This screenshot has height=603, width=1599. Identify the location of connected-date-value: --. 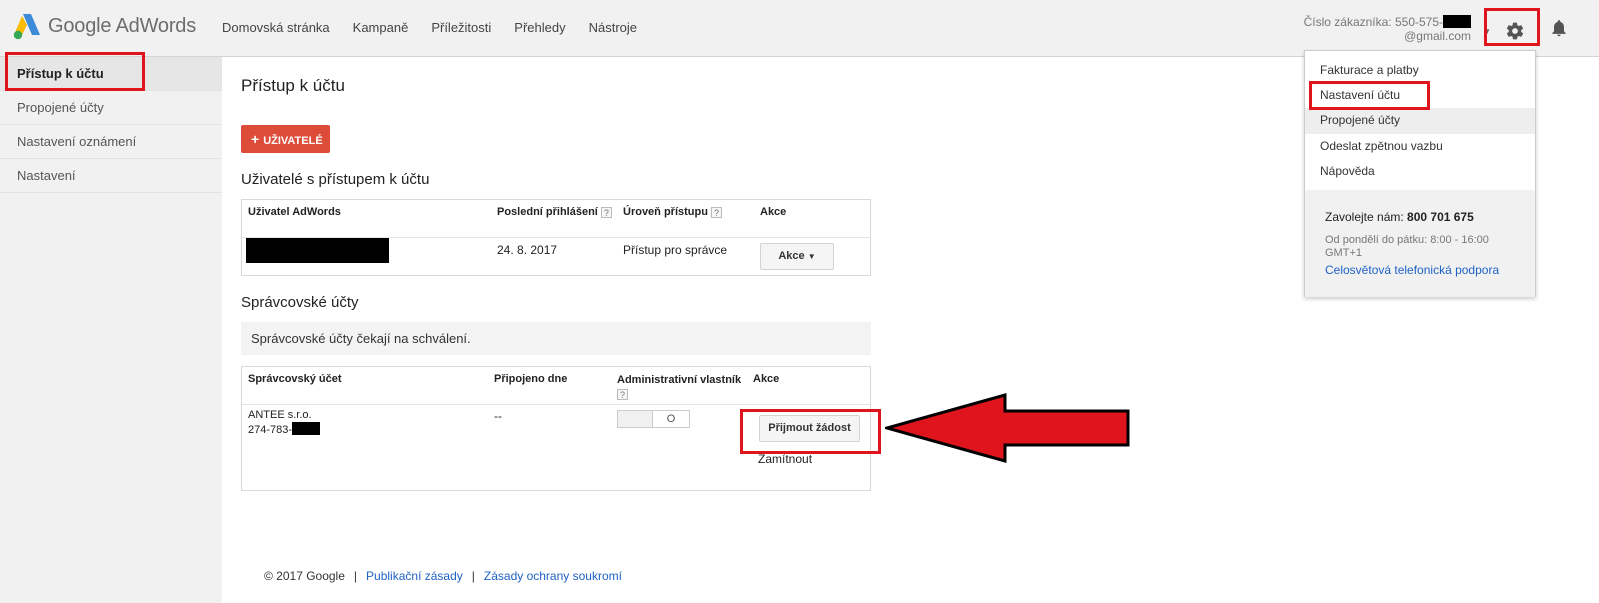
(498, 416).